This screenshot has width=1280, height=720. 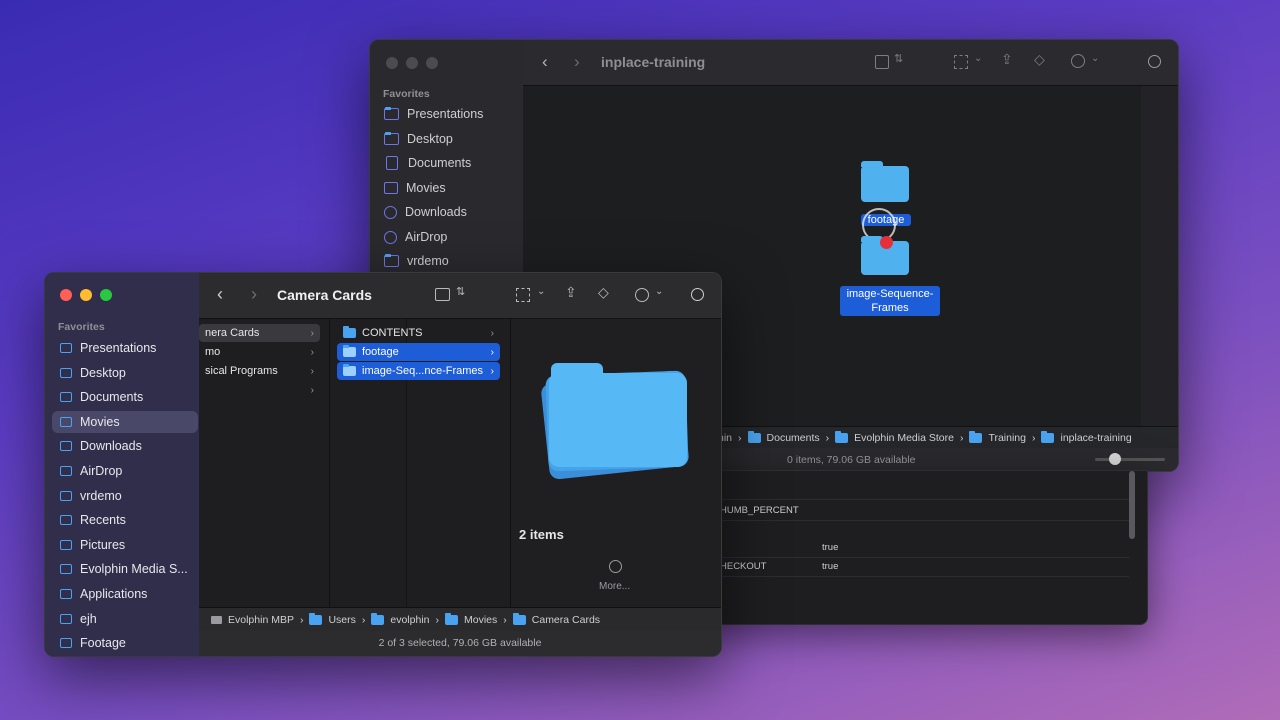 What do you see at coordinates (125, 594) in the screenshot?
I see `sidebar-item-applications: Applications` at bounding box center [125, 594].